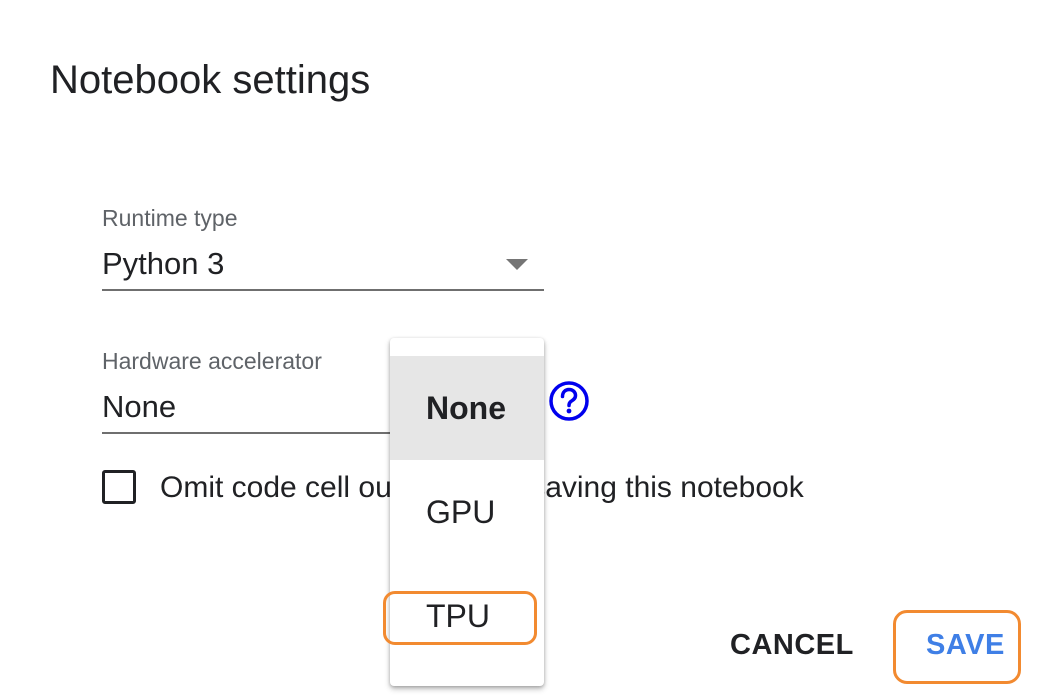 This screenshot has height=700, width=1053. Describe the element at coordinates (460, 618) in the screenshot. I see `tpu-highlight-outline` at that location.